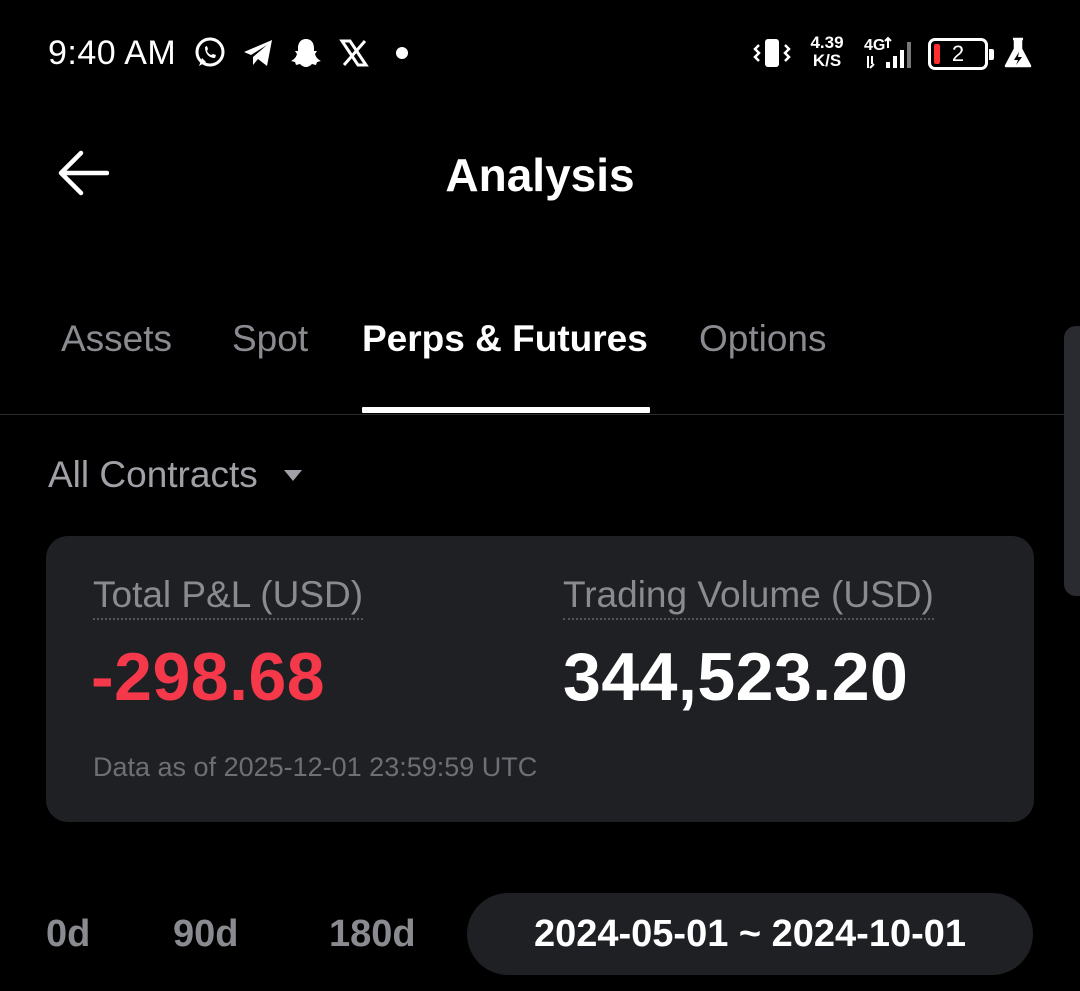 This screenshot has width=1080, height=991. What do you see at coordinates (258, 53) in the screenshot?
I see `telegram-icon` at bounding box center [258, 53].